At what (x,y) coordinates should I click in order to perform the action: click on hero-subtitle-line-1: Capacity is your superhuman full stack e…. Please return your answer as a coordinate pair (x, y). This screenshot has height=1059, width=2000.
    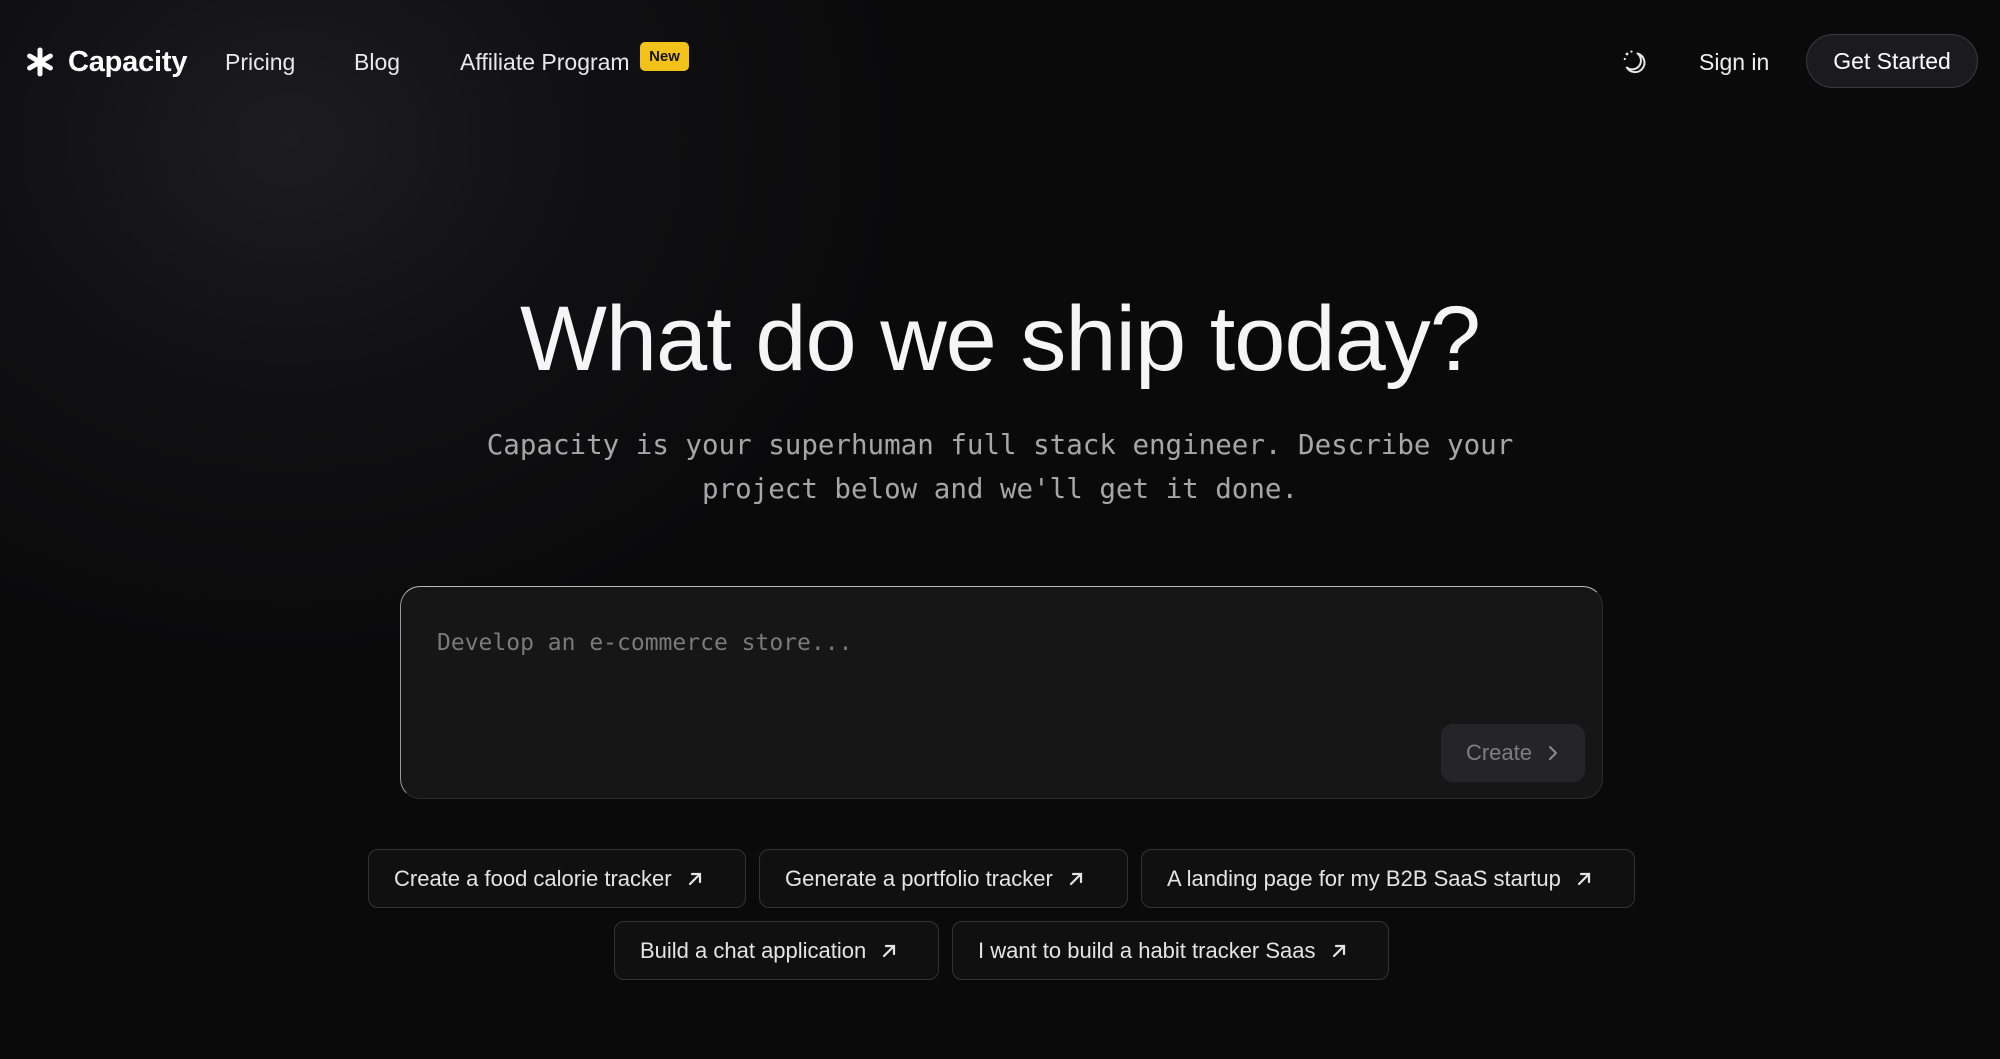
    Looking at the image, I should click on (1000, 445).